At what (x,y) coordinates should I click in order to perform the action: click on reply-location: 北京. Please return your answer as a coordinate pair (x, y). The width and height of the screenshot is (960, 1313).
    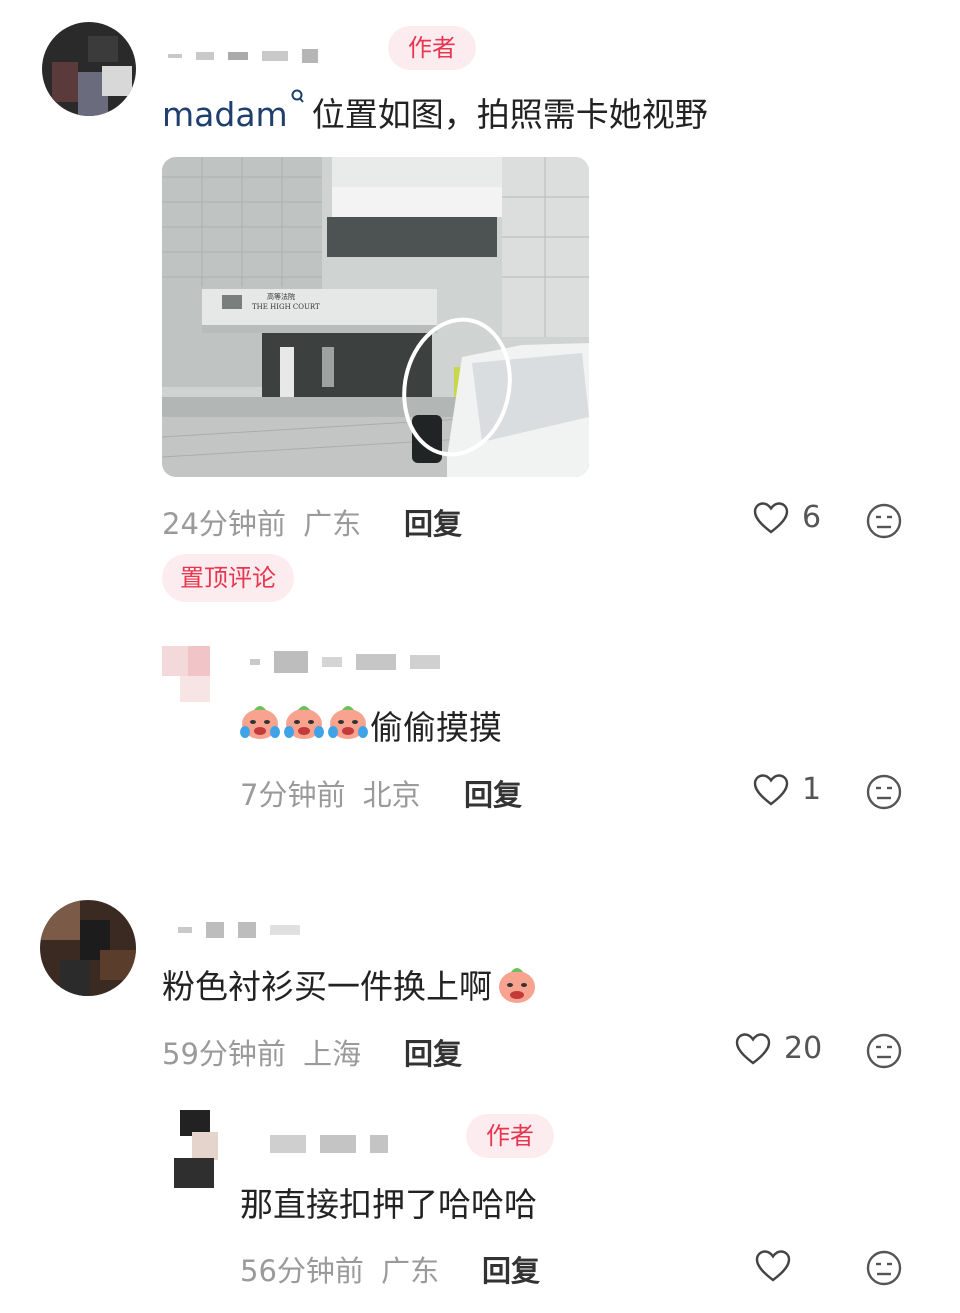
    Looking at the image, I should click on (391, 795).